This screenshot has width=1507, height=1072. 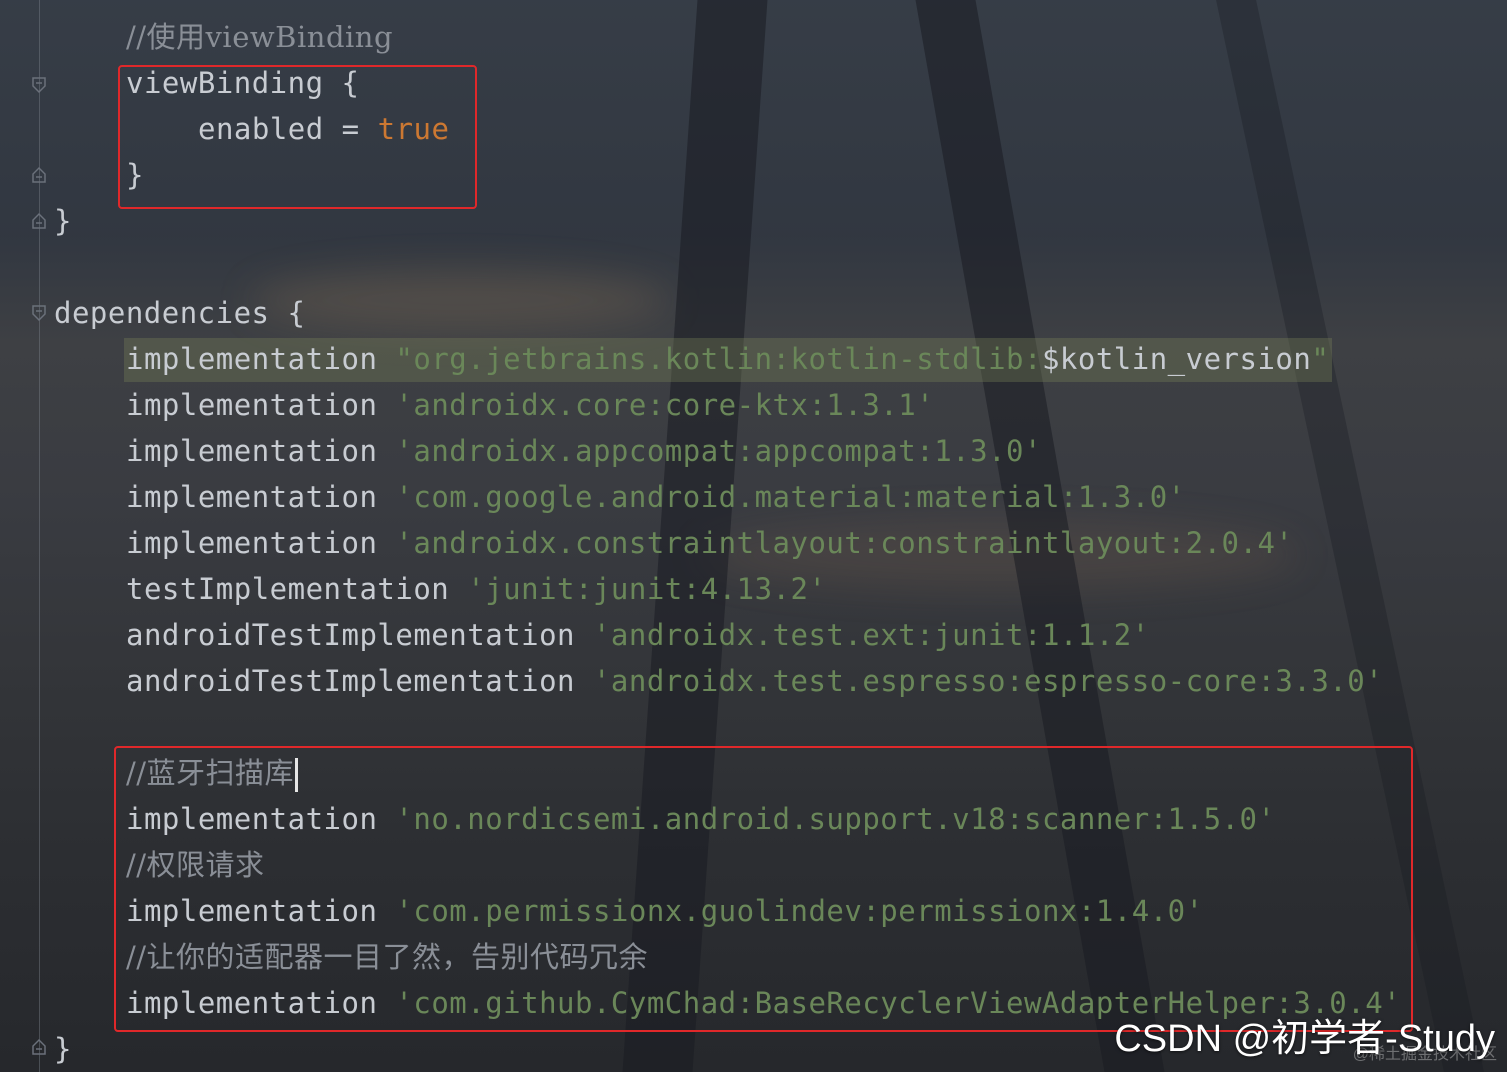 I want to click on watermark: CSDN @初学者-Study, so click(x=1304, y=1039).